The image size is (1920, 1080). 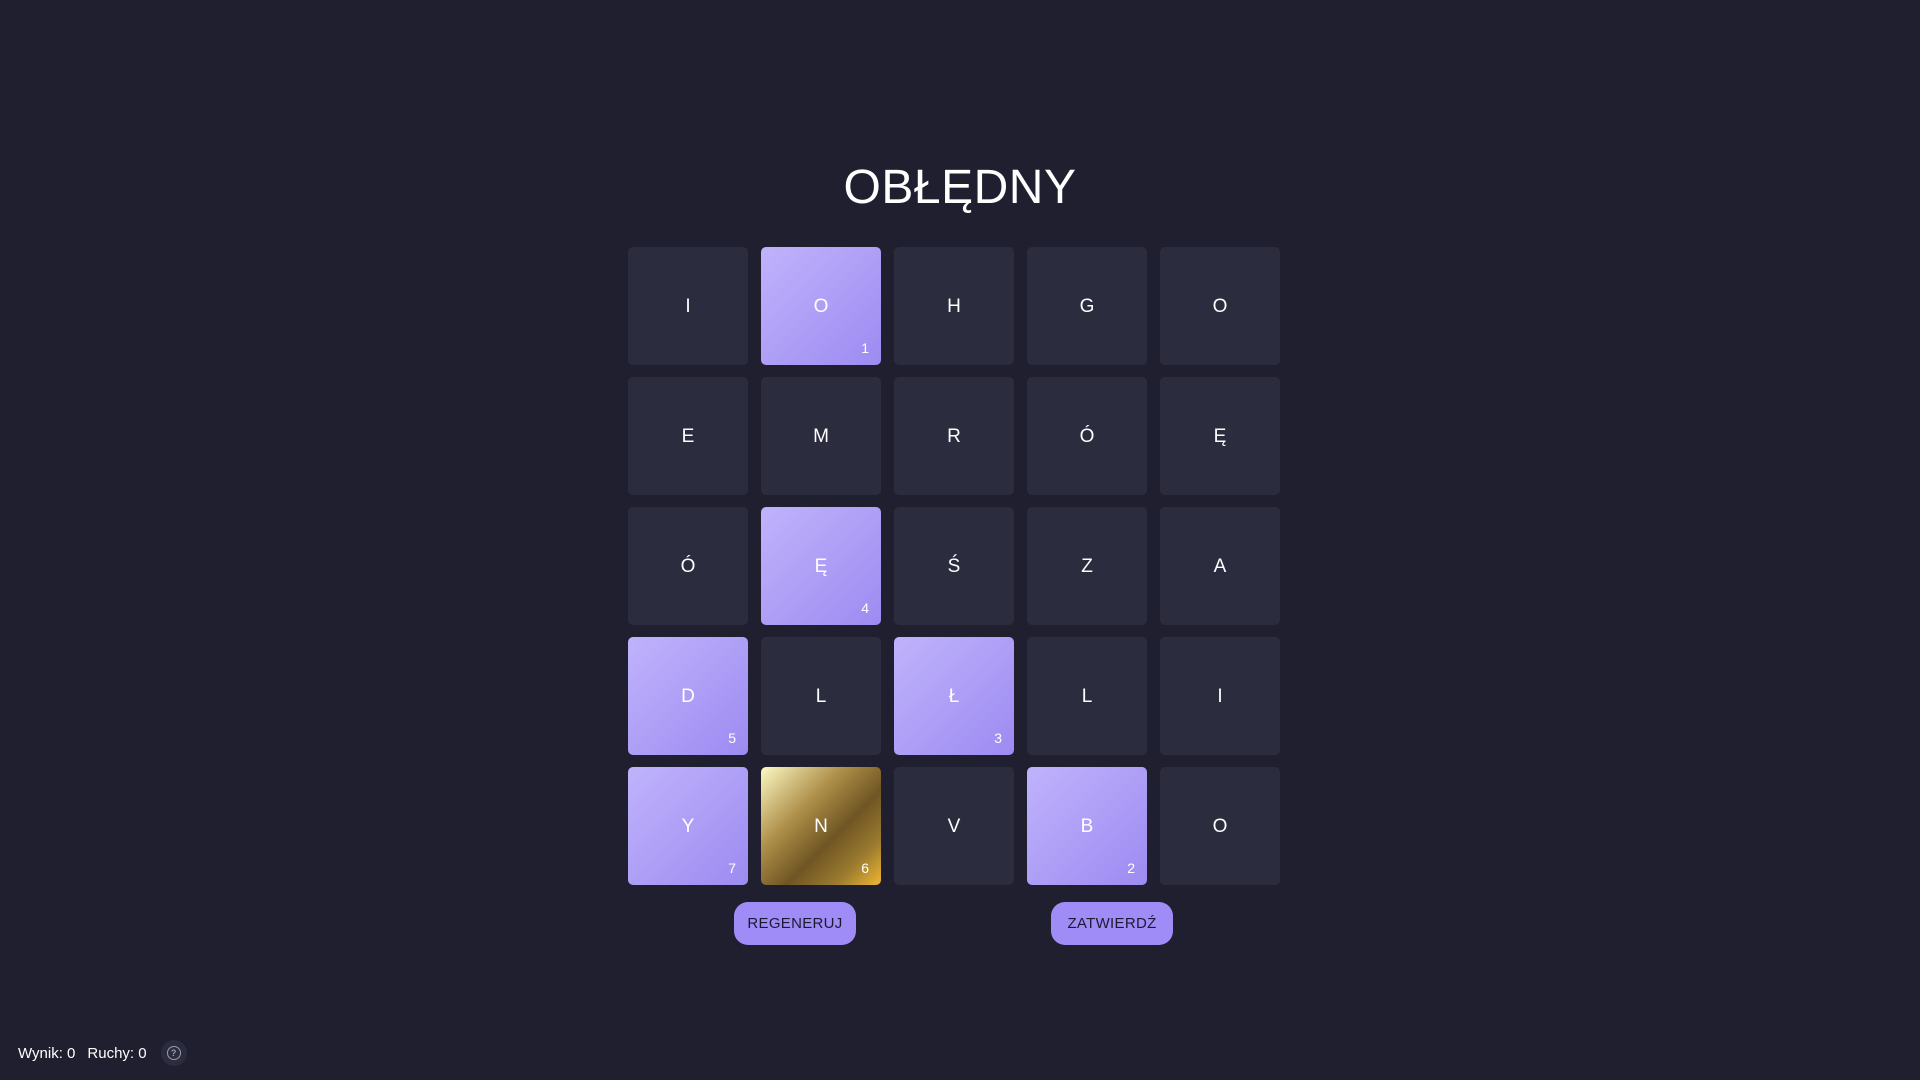 I want to click on letter-tile-r2-c0: Ó, so click(x=688, y=566).